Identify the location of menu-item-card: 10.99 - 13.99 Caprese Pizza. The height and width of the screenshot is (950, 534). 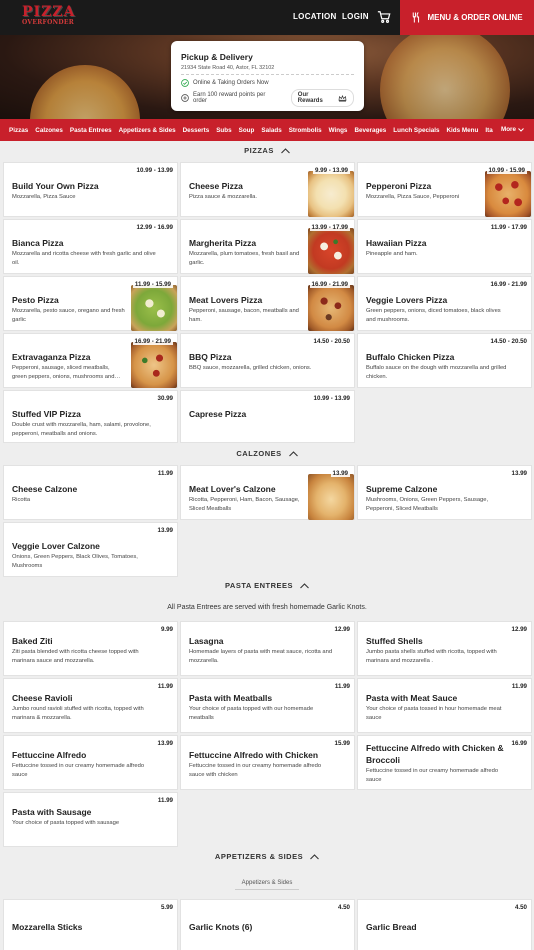
(267, 416).